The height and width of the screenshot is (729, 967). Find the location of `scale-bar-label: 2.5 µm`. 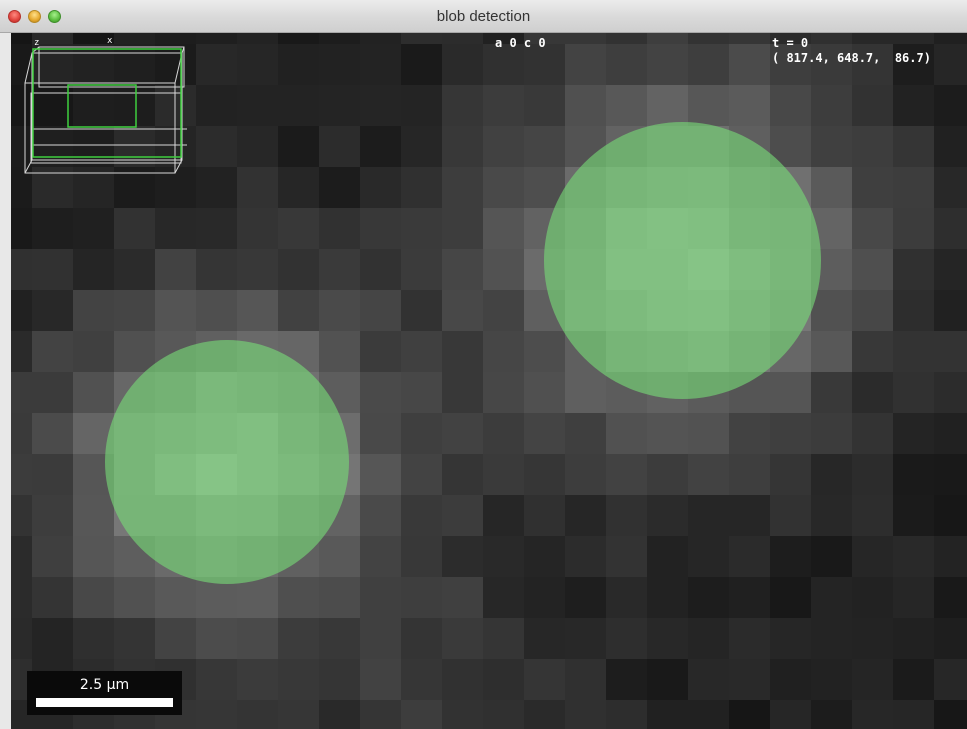

scale-bar-label: 2.5 µm is located at coordinates (104, 685).